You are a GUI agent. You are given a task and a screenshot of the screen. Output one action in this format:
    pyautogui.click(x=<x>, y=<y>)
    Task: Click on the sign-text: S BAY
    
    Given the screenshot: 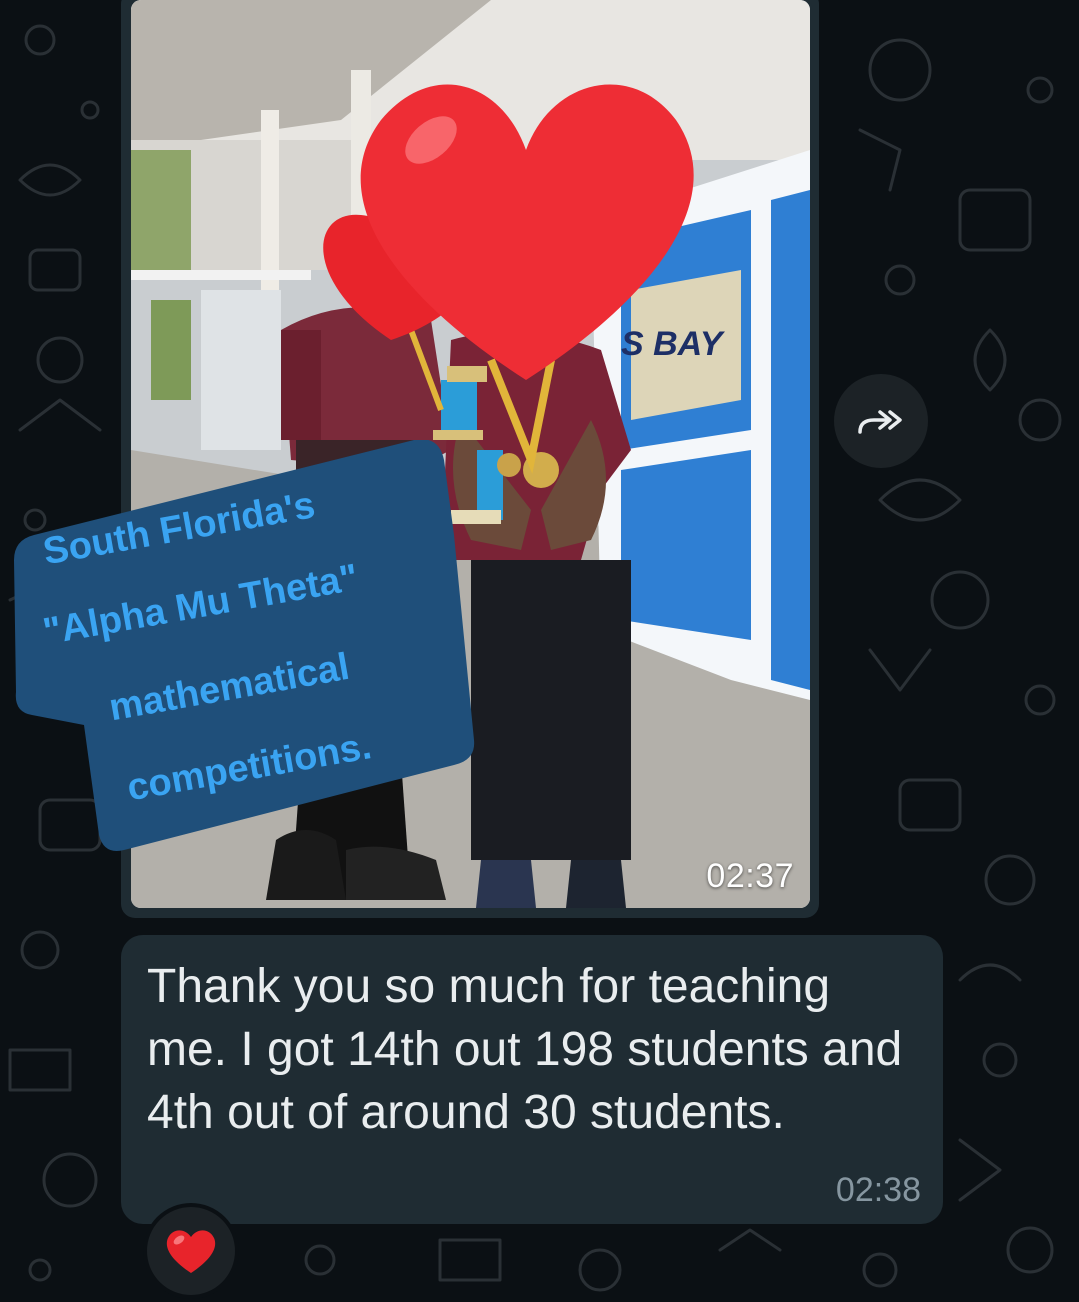 What is the action you would take?
    pyautogui.click(x=673, y=344)
    